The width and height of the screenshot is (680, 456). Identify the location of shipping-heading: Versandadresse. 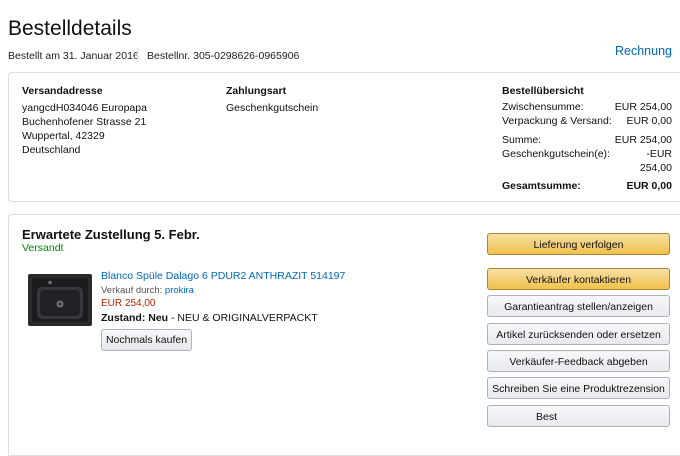
(62, 91).